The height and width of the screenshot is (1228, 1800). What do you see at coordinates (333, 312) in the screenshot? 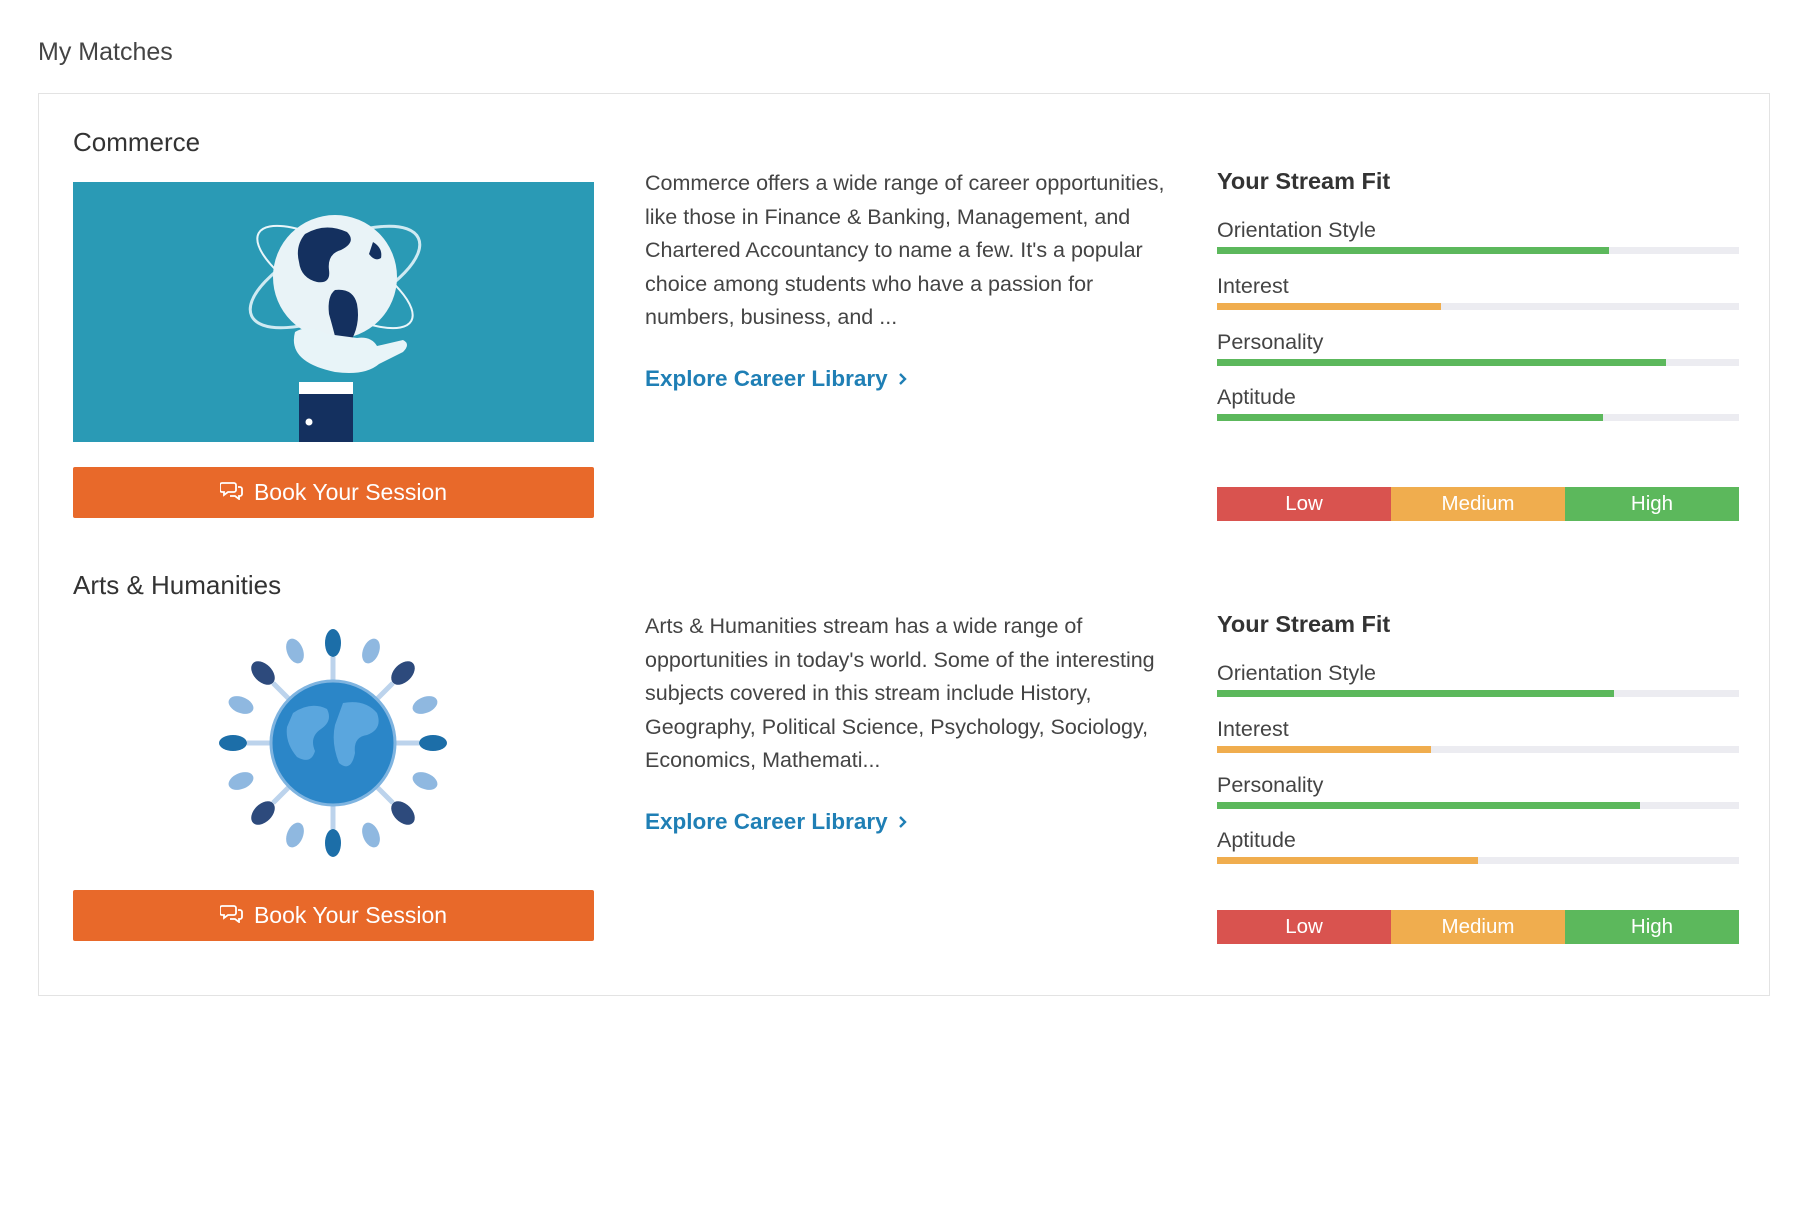
I see `commerce-image` at bounding box center [333, 312].